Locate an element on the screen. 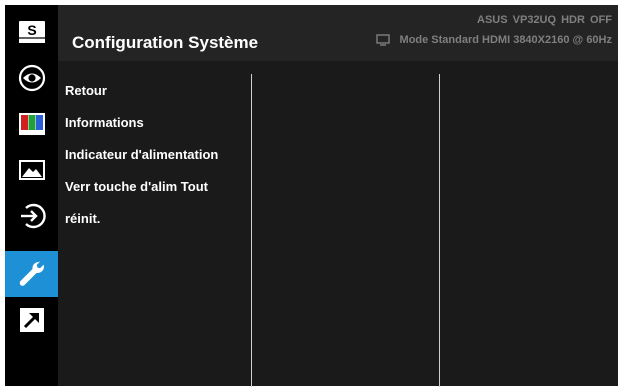 Image resolution: width=623 pixels, height=391 pixels. sidebar-item-eye-care is located at coordinates (31, 78).